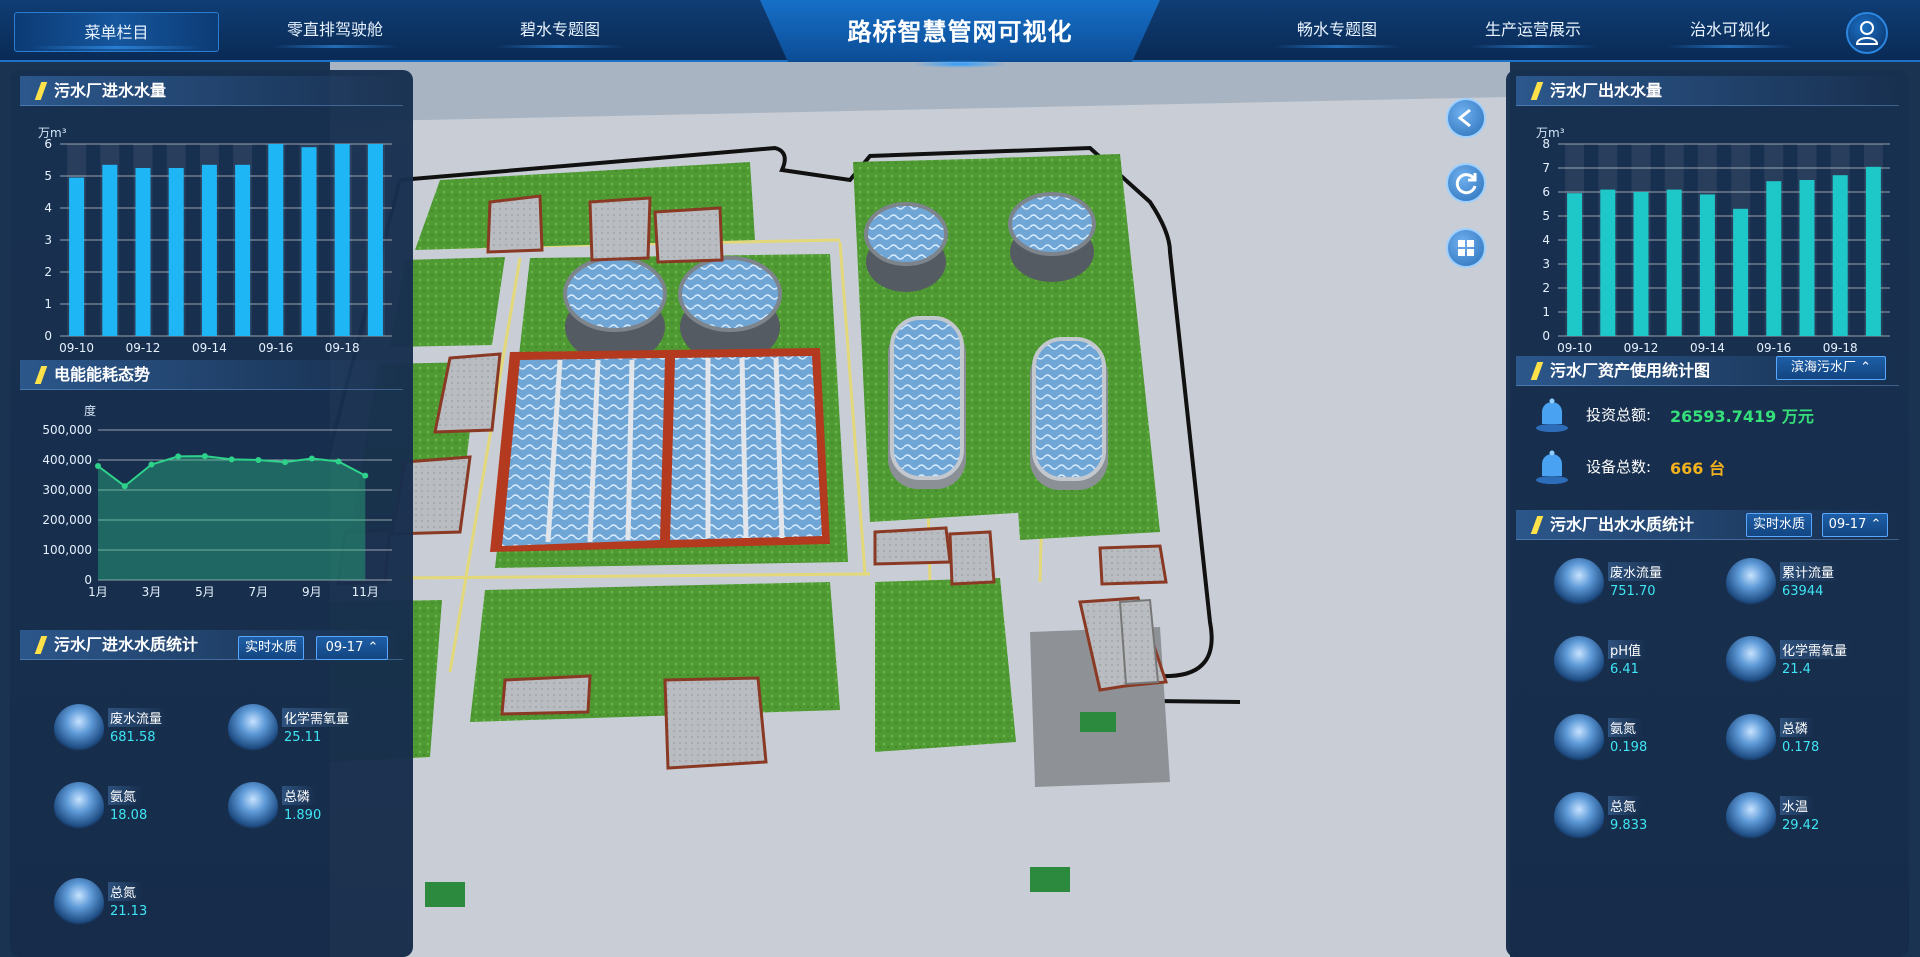 This screenshot has height=957, width=1920. What do you see at coordinates (1779, 525) in the screenshot?
I see `outflow-realtime-quality-button: 实时水质` at bounding box center [1779, 525].